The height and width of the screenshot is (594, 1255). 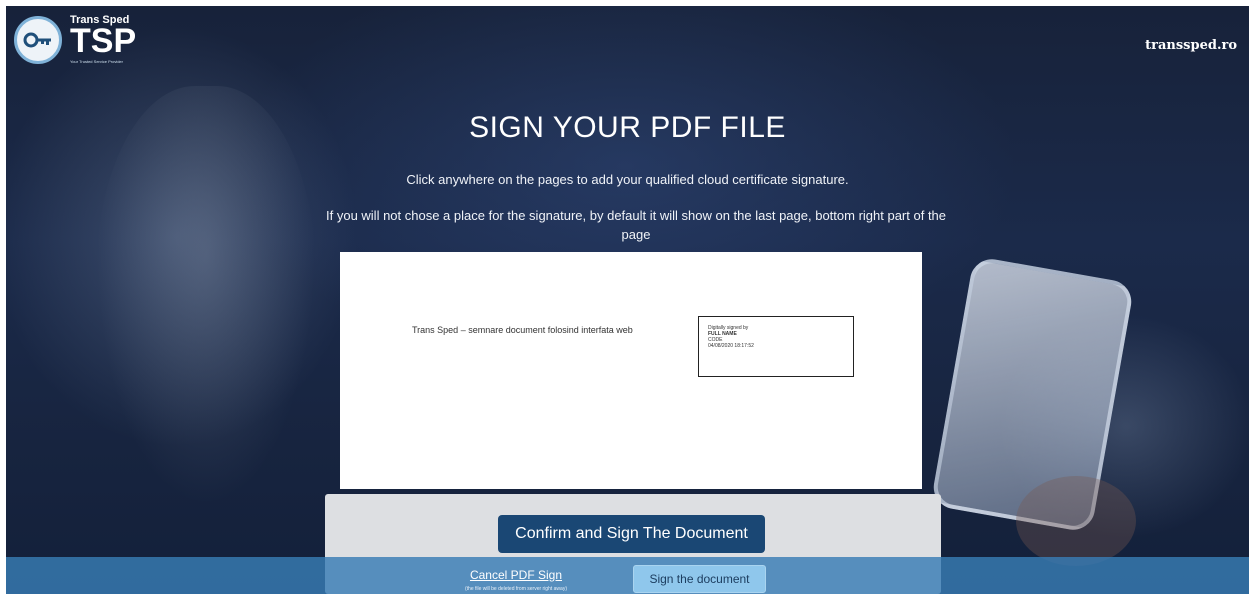 I want to click on key-icon, so click(x=38, y=40).